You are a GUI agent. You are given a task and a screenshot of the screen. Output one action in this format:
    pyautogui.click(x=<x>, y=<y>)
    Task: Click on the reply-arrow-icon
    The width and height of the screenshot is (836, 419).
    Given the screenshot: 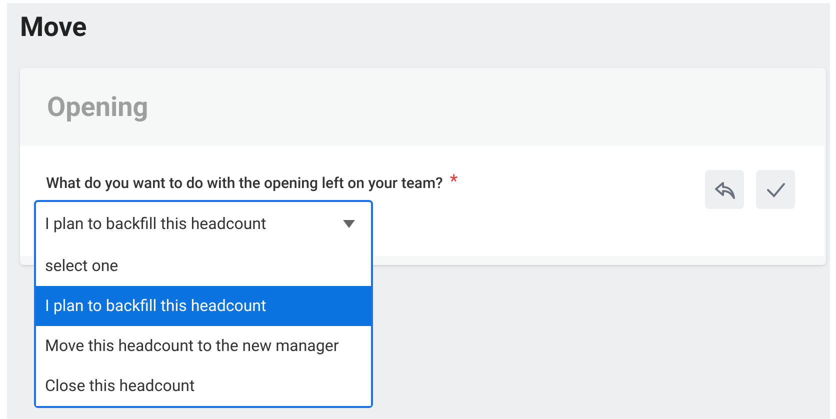 What is the action you would take?
    pyautogui.click(x=725, y=190)
    